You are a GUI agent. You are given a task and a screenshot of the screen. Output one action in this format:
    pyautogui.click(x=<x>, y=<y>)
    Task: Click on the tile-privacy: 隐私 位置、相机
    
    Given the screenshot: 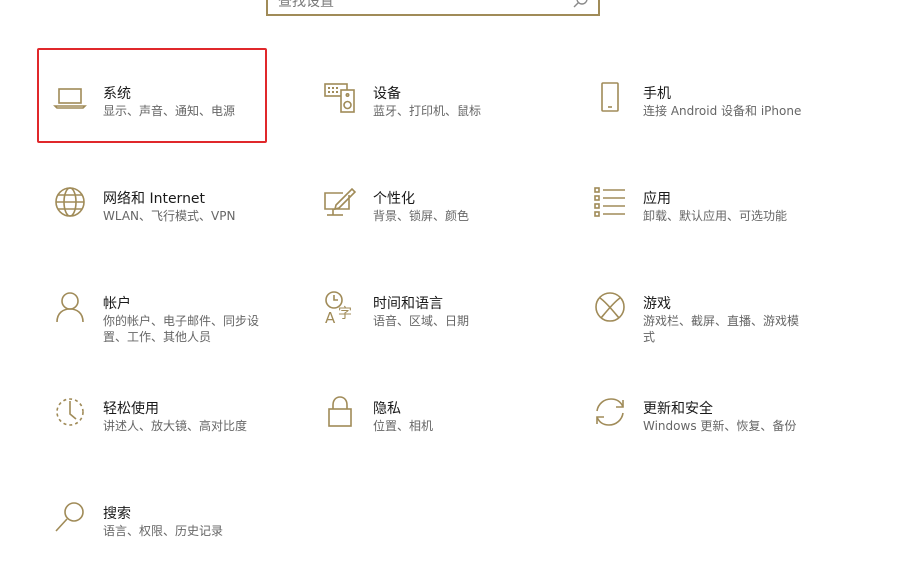 What is the action you would take?
    pyautogui.click(x=422, y=410)
    